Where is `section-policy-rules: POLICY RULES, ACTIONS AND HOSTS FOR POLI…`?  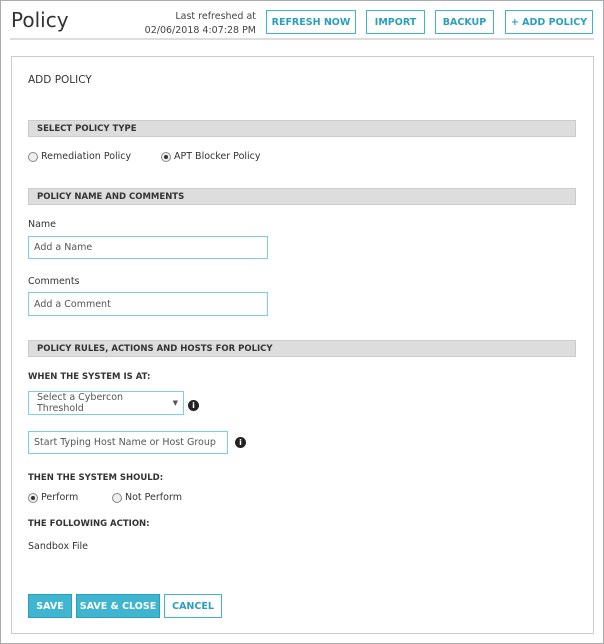 section-policy-rules: POLICY RULES, ACTIONS AND HOSTS FOR POLI… is located at coordinates (302, 348).